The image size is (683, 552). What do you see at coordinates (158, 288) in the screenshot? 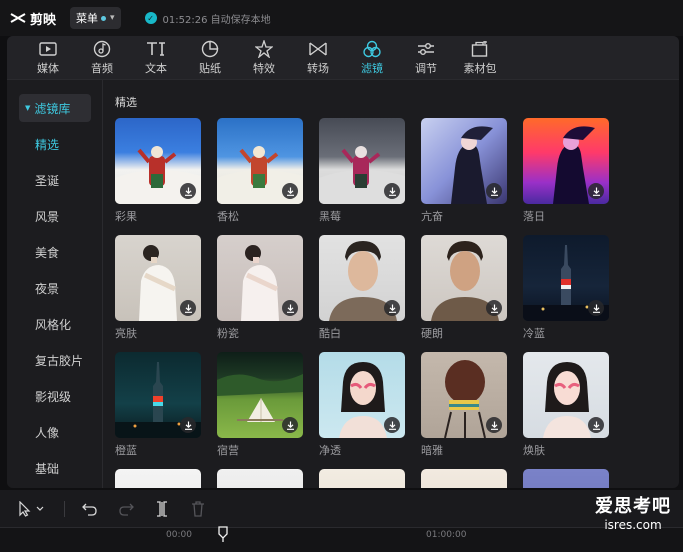
I see `filter-card: 亮肤` at bounding box center [158, 288].